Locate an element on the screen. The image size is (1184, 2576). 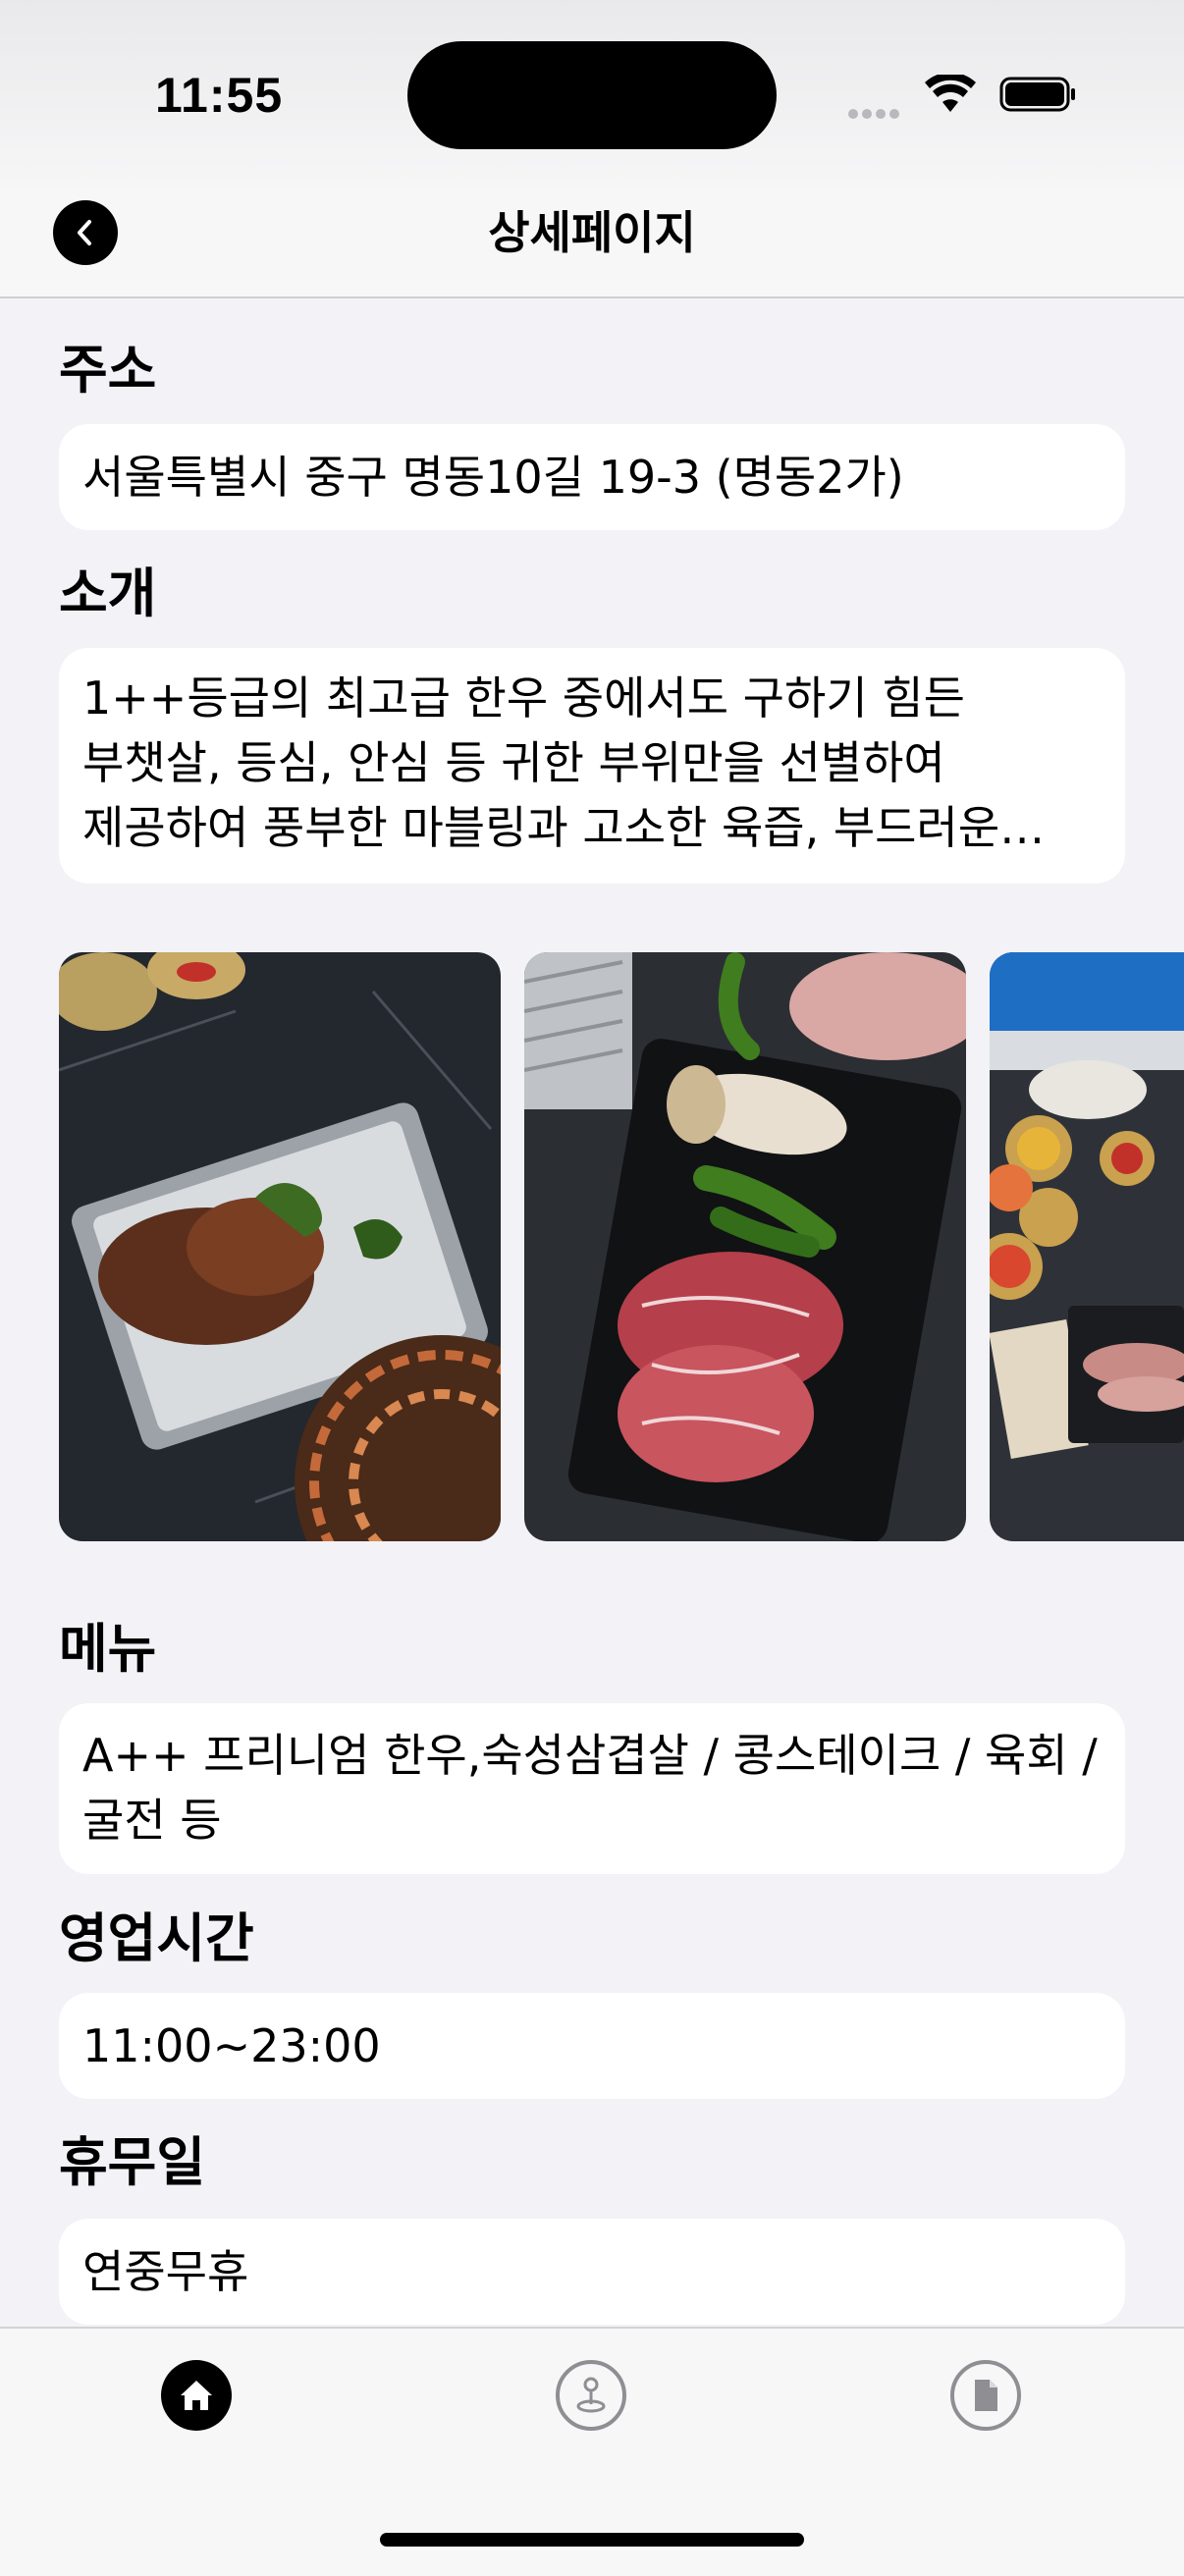
wifi-icon is located at coordinates (950, 93).